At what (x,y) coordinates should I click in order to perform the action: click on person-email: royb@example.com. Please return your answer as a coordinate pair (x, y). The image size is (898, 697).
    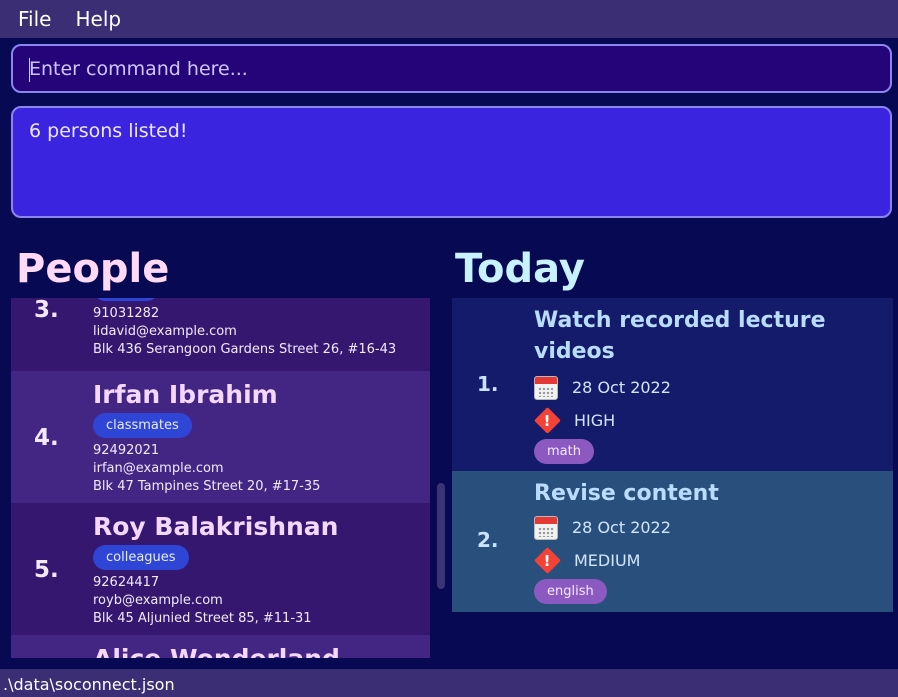
    Looking at the image, I should click on (158, 600).